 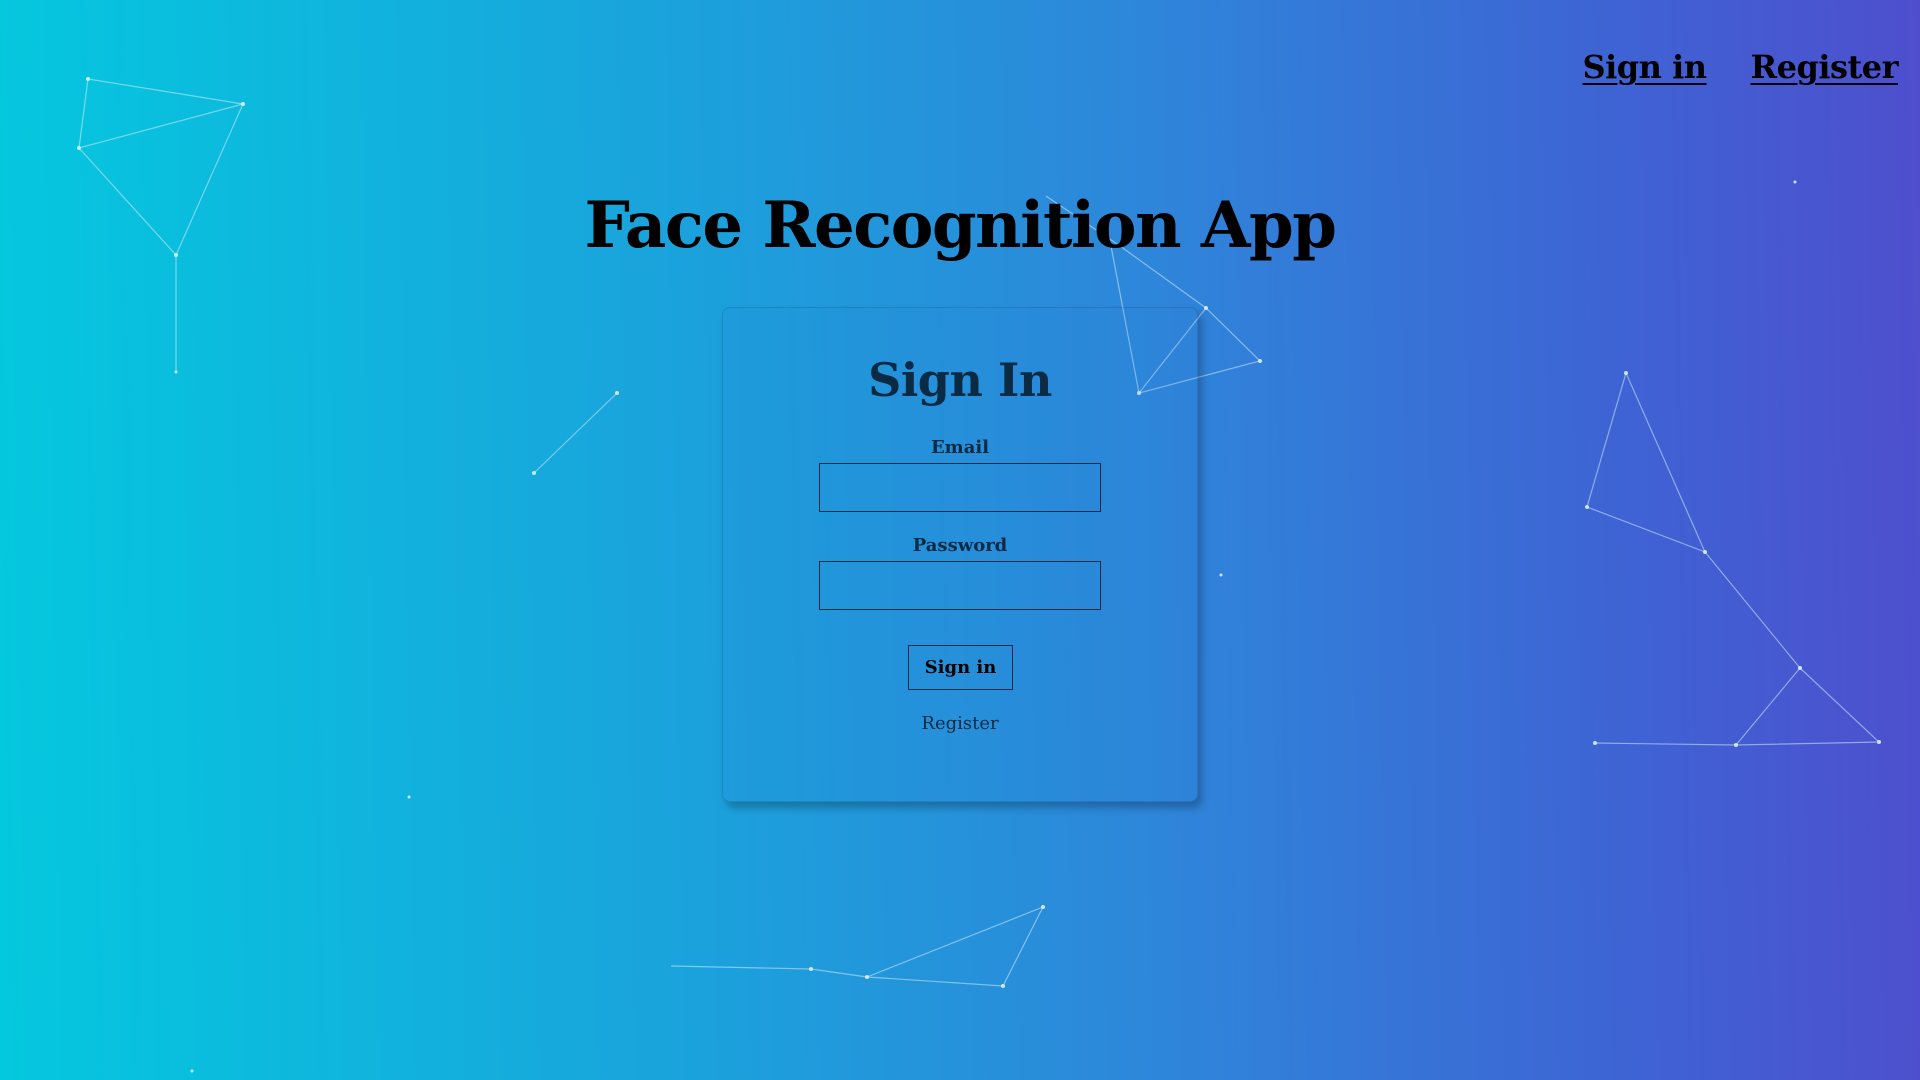 What do you see at coordinates (960, 724) in the screenshot?
I see `register-link: Register` at bounding box center [960, 724].